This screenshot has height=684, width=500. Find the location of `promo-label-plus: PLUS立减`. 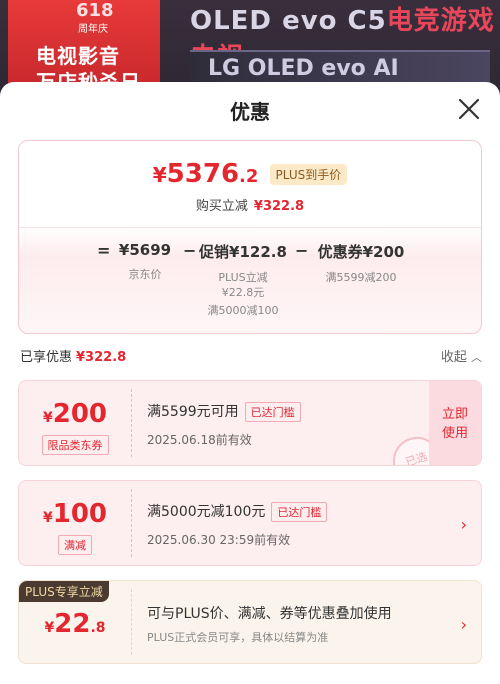

promo-label-plus: PLUS立减 is located at coordinates (243, 277).